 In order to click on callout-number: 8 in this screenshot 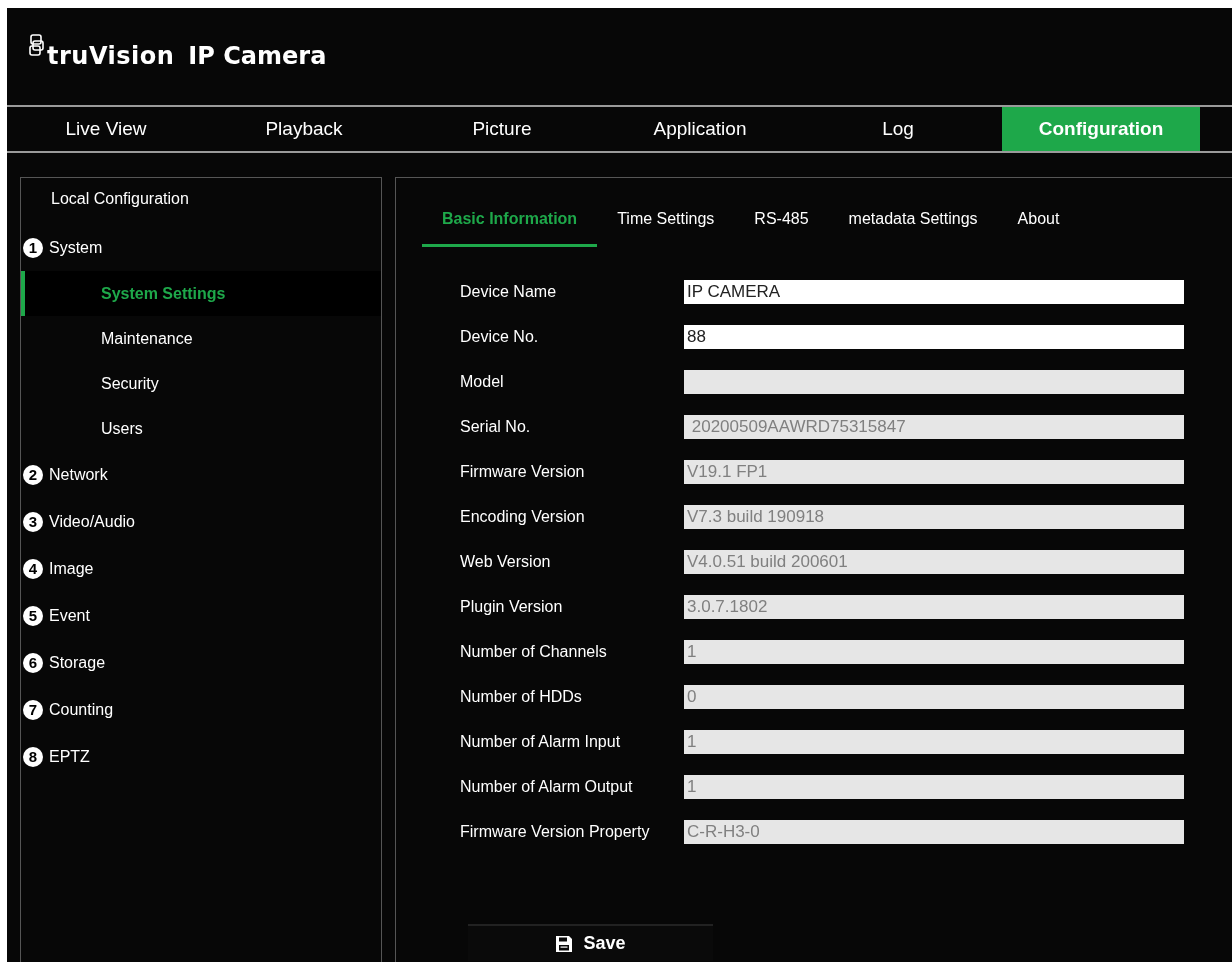, I will do `click(33, 756)`.